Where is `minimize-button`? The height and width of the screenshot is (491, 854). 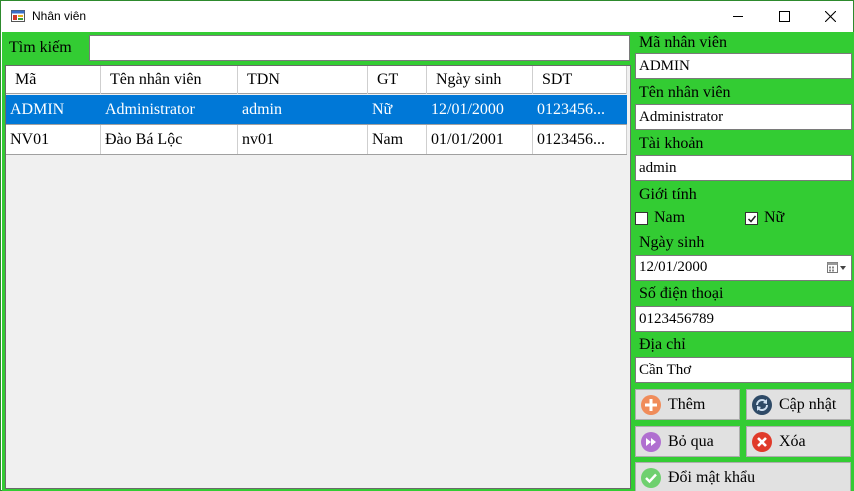 minimize-button is located at coordinates (738, 16).